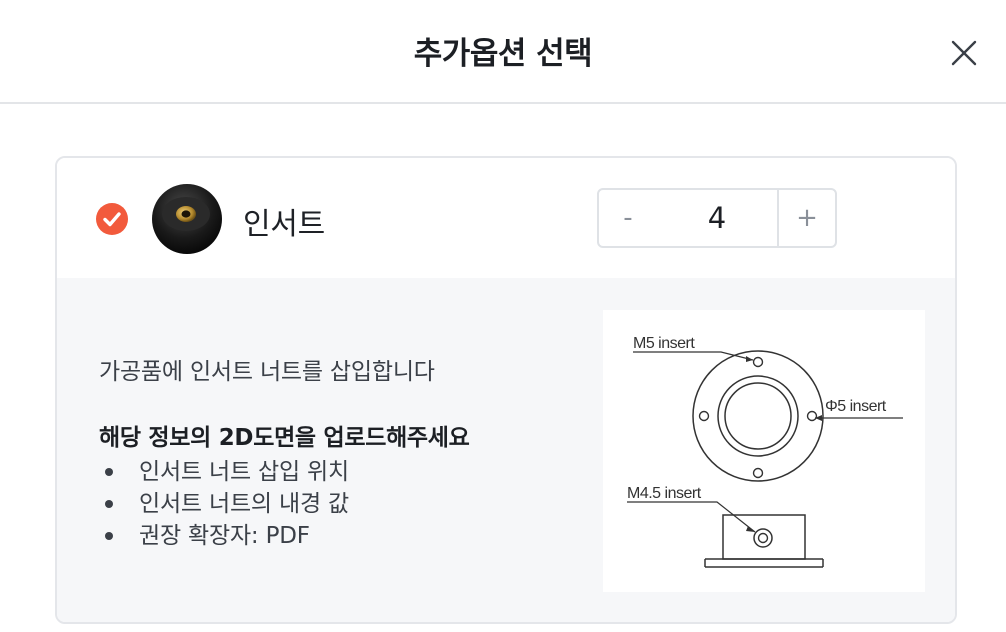 The width and height of the screenshot is (1006, 632). Describe the element at coordinates (244, 472) in the screenshot. I see `requirement-text: 인서트 너트 삽입 위치` at that location.